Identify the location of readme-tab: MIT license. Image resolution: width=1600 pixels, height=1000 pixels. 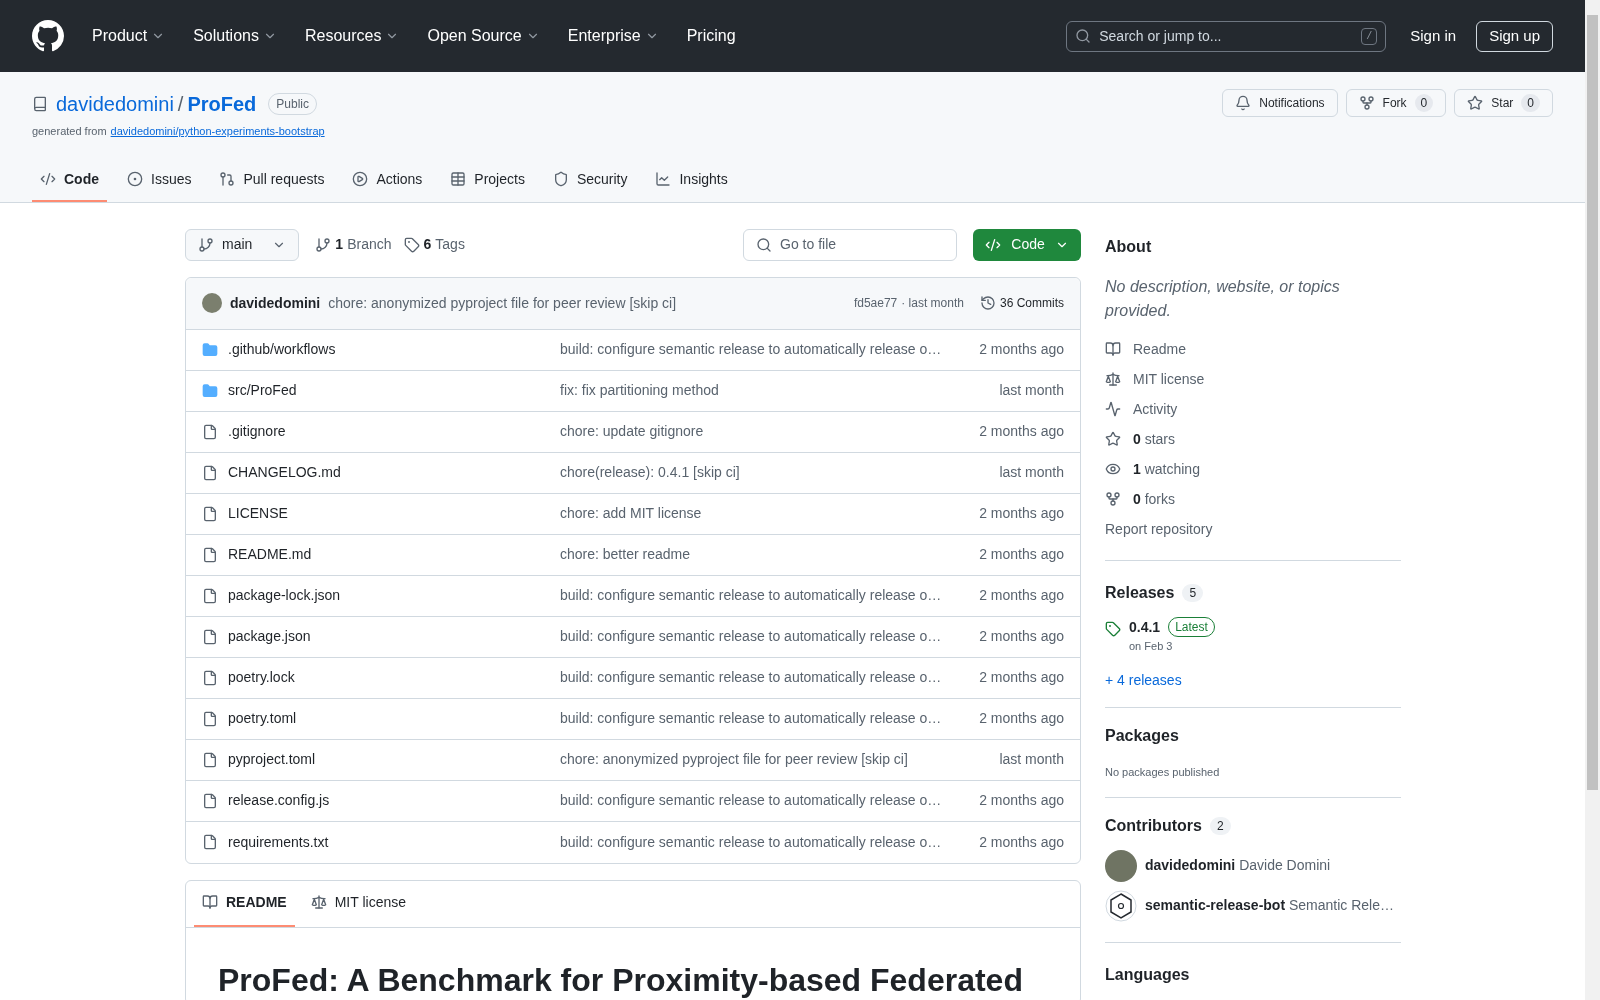
(358, 909).